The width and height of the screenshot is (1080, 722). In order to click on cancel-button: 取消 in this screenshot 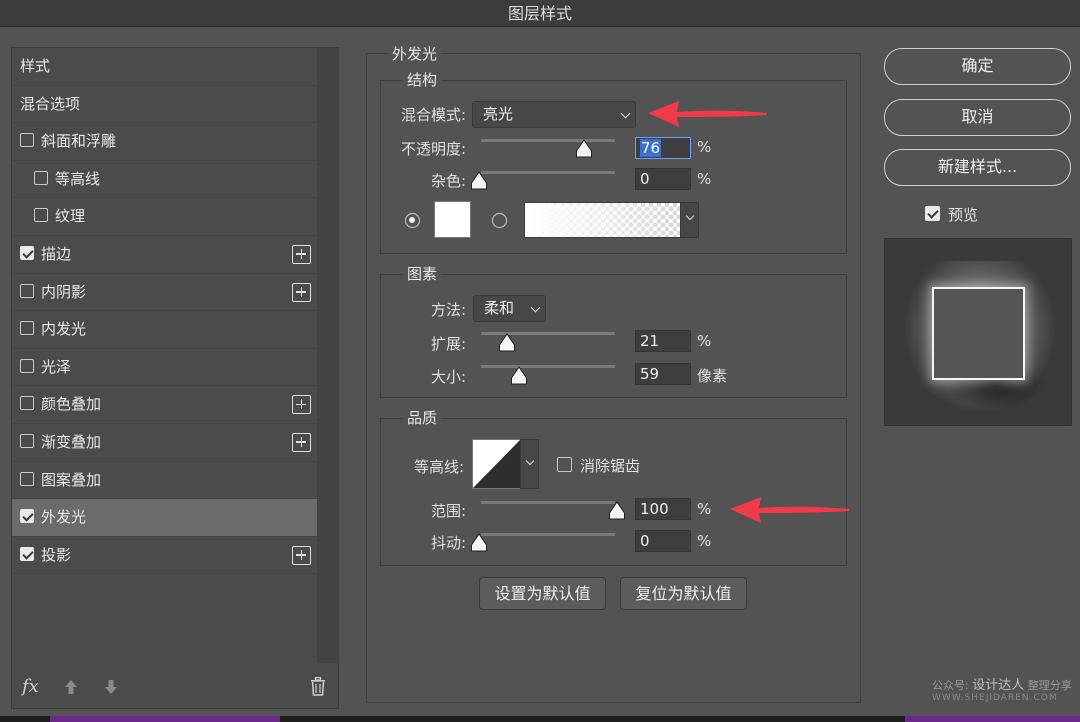, I will do `click(977, 117)`.